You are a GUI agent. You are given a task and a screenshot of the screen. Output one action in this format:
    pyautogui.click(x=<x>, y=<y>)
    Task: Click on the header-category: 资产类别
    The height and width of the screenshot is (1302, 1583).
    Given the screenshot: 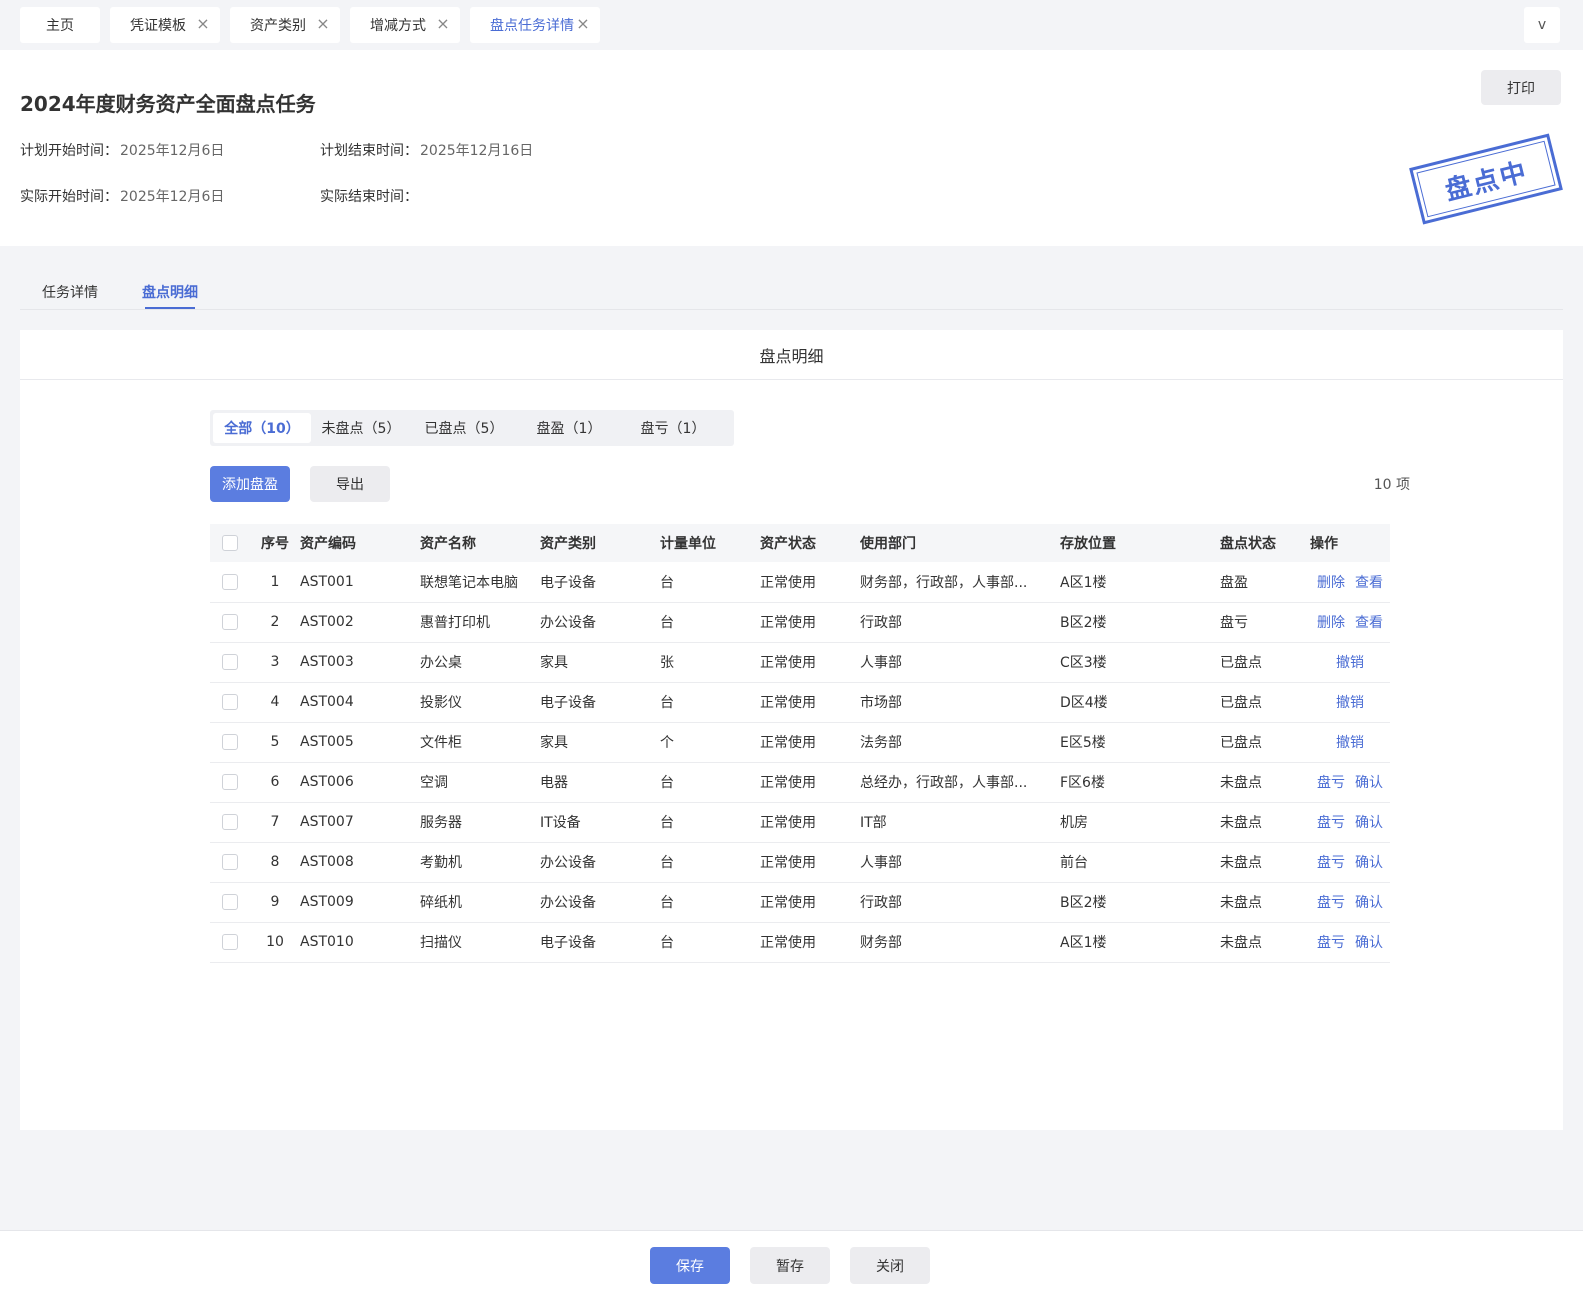 What is the action you would take?
    pyautogui.click(x=600, y=543)
    